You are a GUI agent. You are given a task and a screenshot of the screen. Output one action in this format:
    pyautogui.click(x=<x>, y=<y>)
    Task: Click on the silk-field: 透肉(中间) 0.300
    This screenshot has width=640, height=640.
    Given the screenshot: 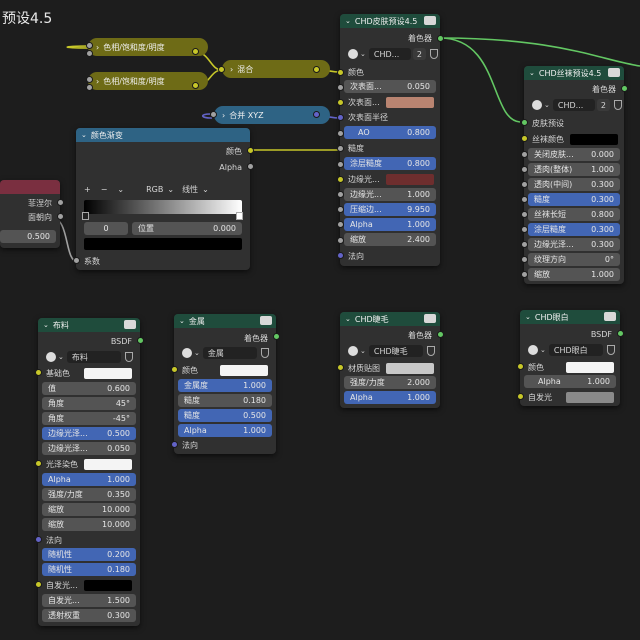 What is the action you would take?
    pyautogui.click(x=574, y=184)
    